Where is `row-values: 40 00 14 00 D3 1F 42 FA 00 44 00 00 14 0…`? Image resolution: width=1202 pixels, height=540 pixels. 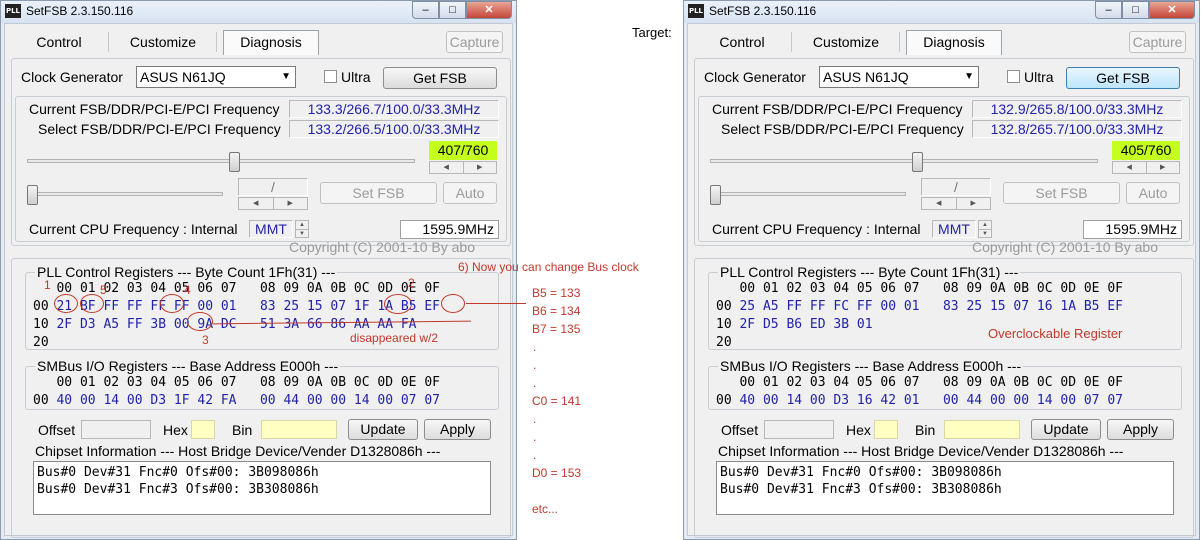
row-values: 40 00 14 00 D3 1F 42 FA 00 44 00 00 14 0… is located at coordinates (248, 400).